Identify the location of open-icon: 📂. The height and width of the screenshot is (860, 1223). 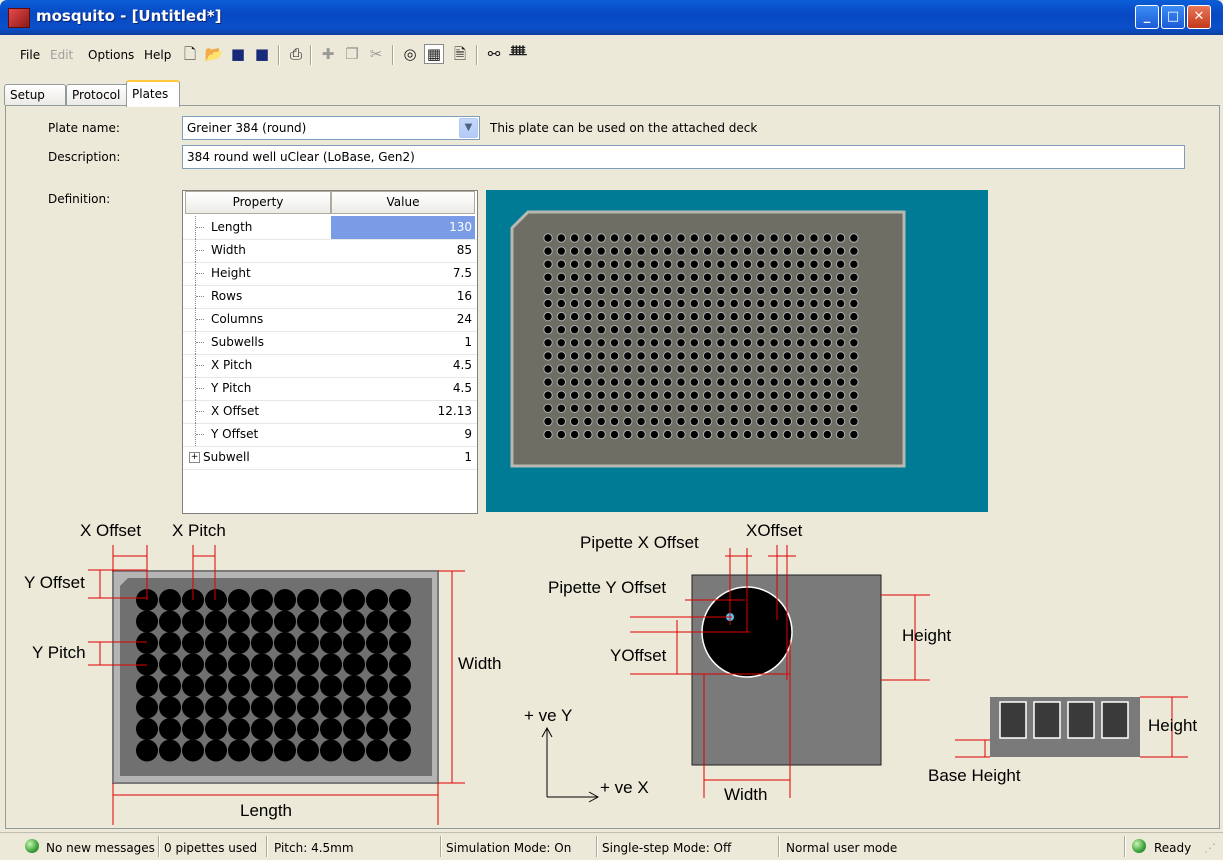
(214, 54).